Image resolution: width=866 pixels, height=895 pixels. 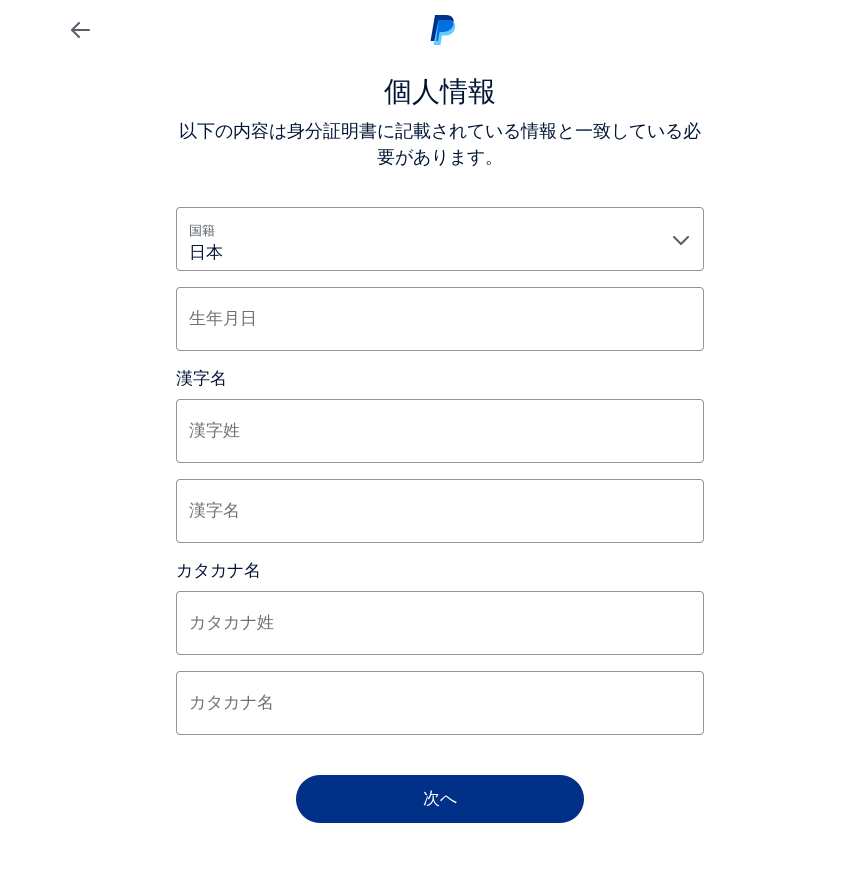 I want to click on page-description: 以下の内容は身分証明書に記載されている情報と一致している必要があります。, so click(x=440, y=144).